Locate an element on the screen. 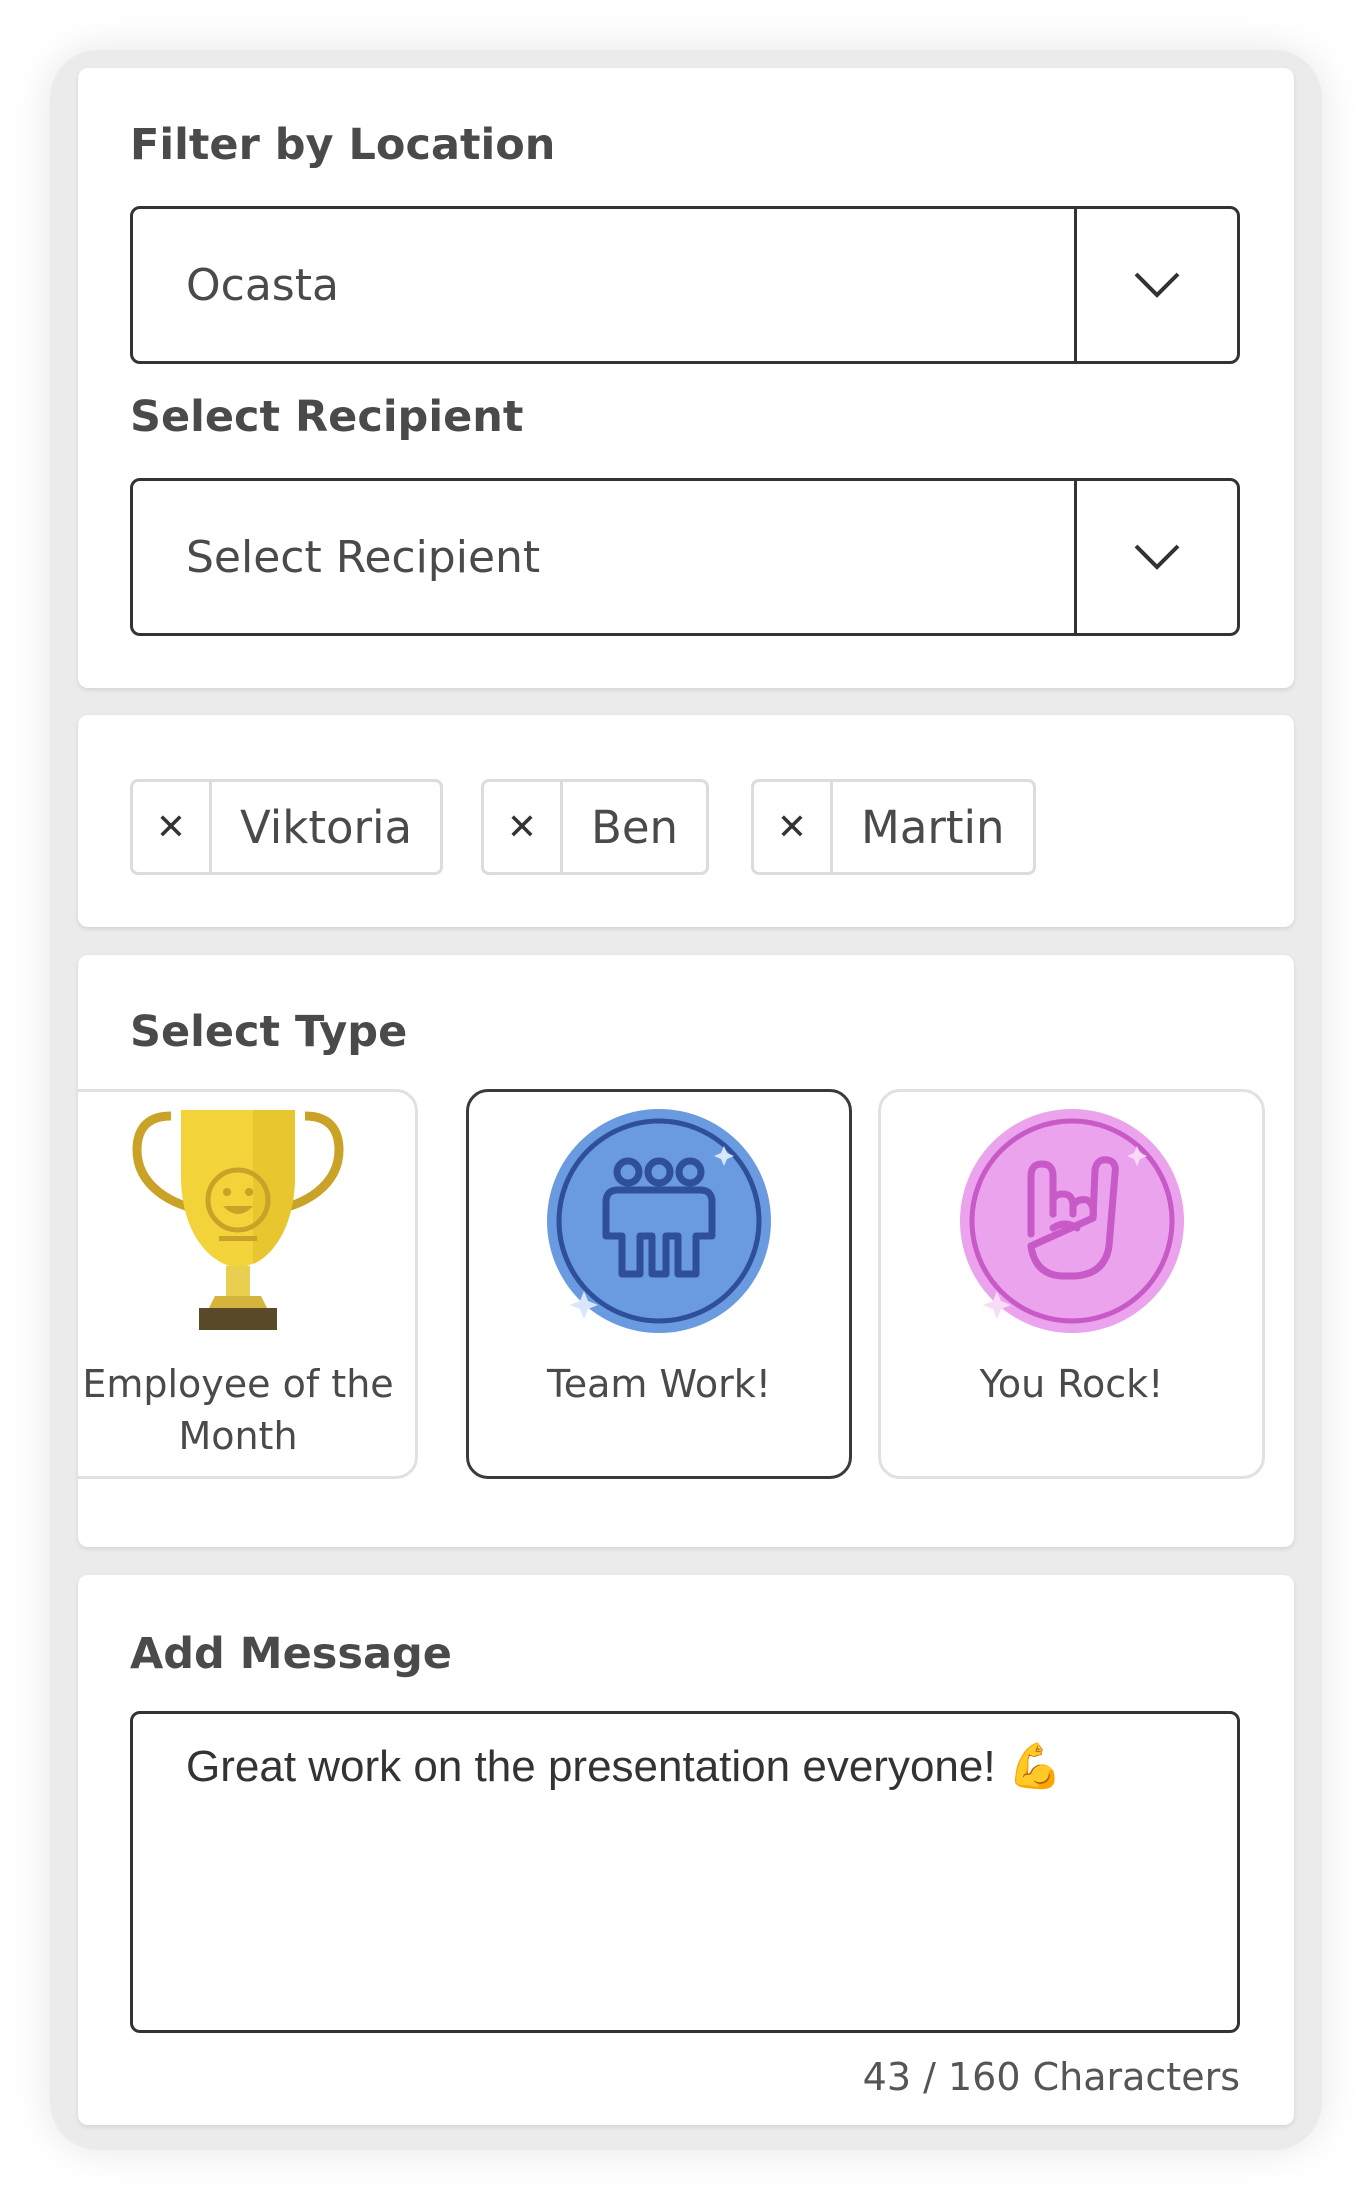  recipients-card: ✕ Viktoria ✕ Ben ✕ Martin is located at coordinates (686, 821).